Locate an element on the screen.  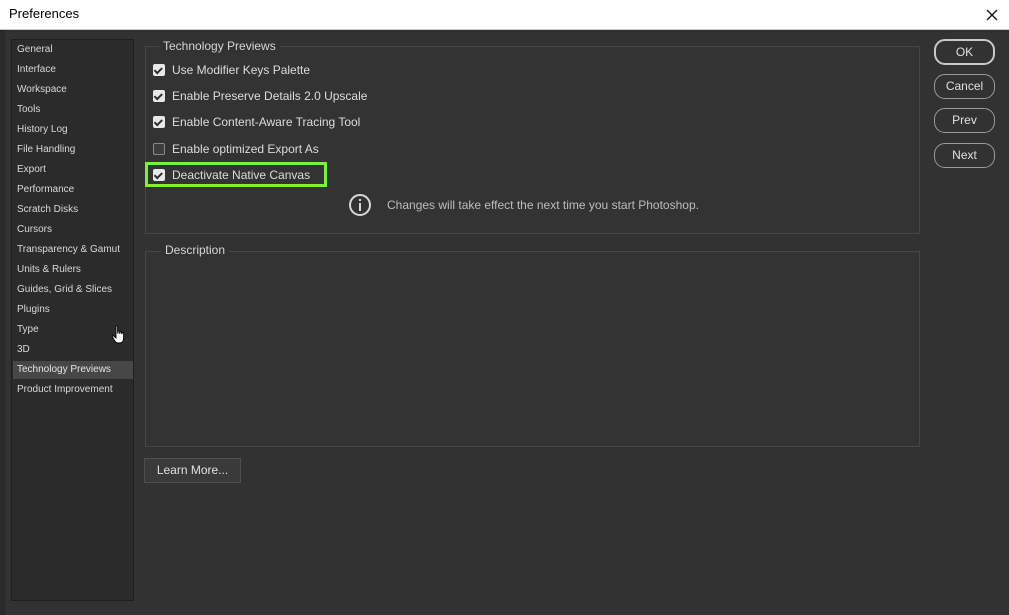
option-preserve-details-upscale: Enable Preserve Details 2.0 Upscale is located at coordinates (260, 96).